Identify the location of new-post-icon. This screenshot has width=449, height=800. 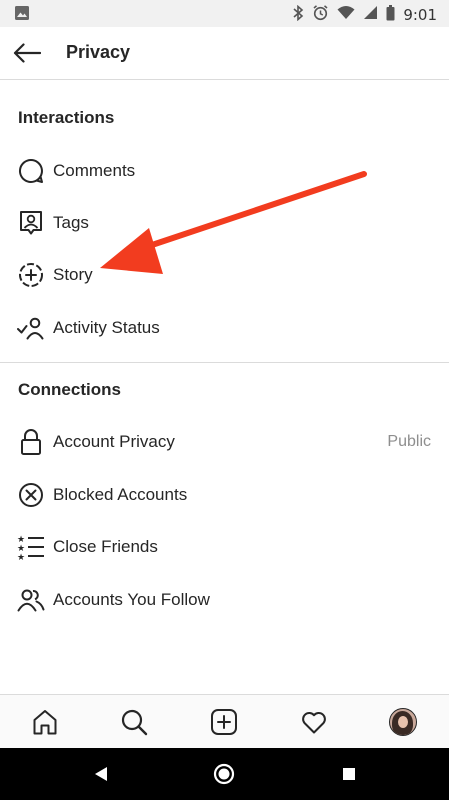
(224, 722).